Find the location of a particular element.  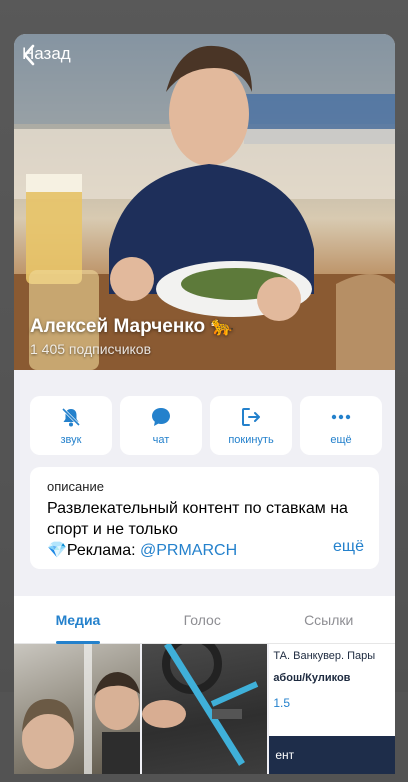

channel-name: Алексей Марченко 🐆 is located at coordinates (132, 326).